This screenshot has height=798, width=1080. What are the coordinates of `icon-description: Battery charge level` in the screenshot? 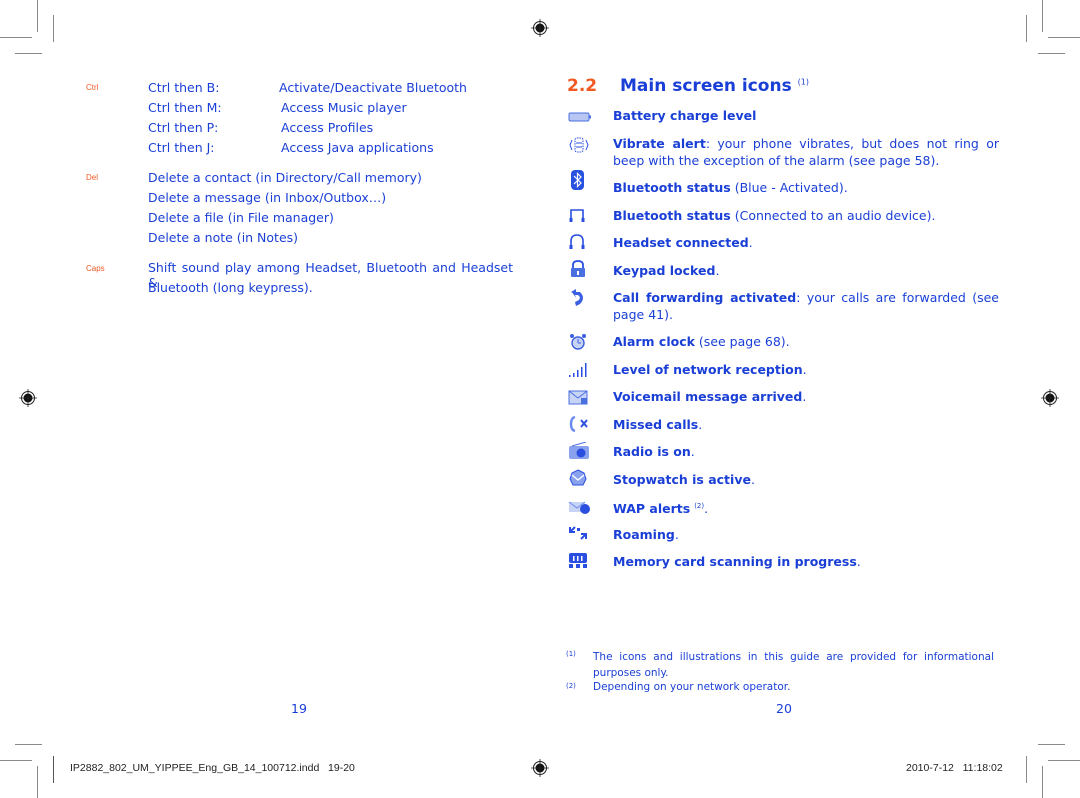 It's located at (806, 115).